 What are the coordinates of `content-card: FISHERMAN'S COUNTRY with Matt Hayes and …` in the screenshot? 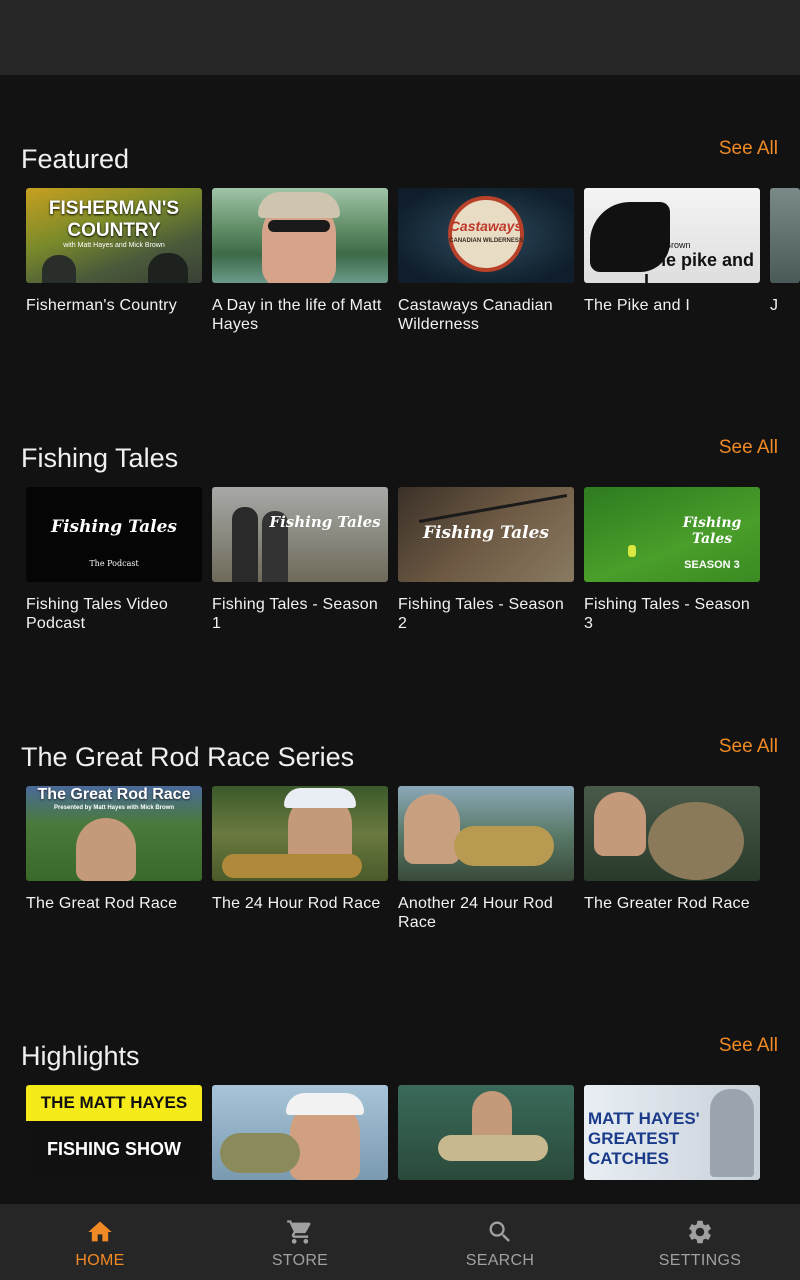 It's located at (114, 251).